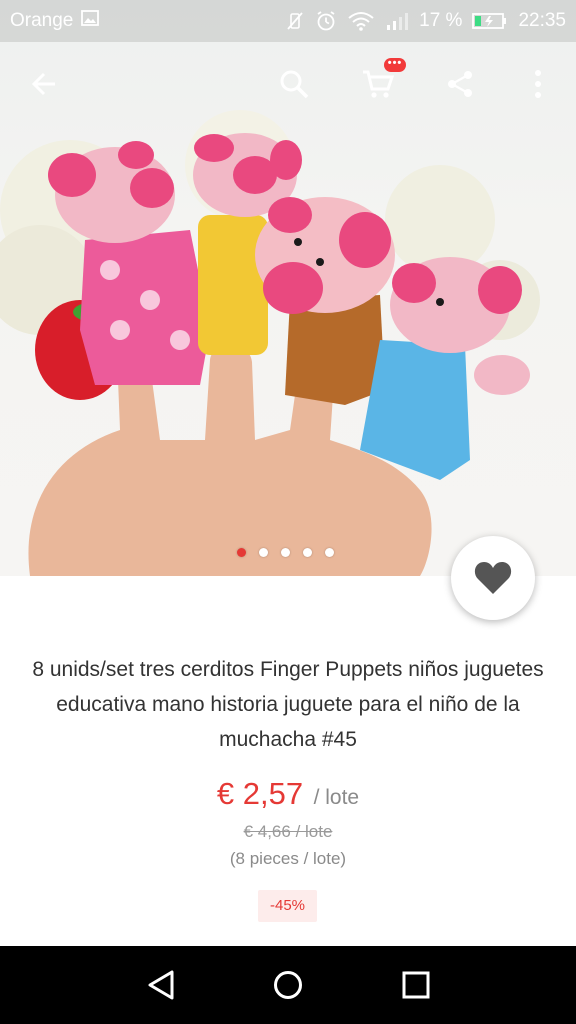 The image size is (576, 1024). I want to click on home-circle-icon, so click(288, 985).